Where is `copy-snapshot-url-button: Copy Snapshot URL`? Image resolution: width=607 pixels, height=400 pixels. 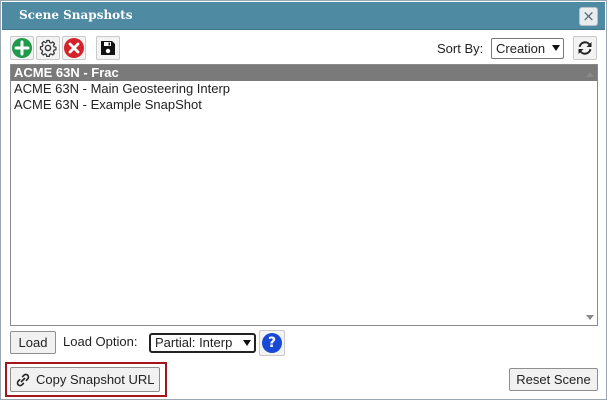 copy-snapshot-url-button: Copy Snapshot URL is located at coordinates (85, 379).